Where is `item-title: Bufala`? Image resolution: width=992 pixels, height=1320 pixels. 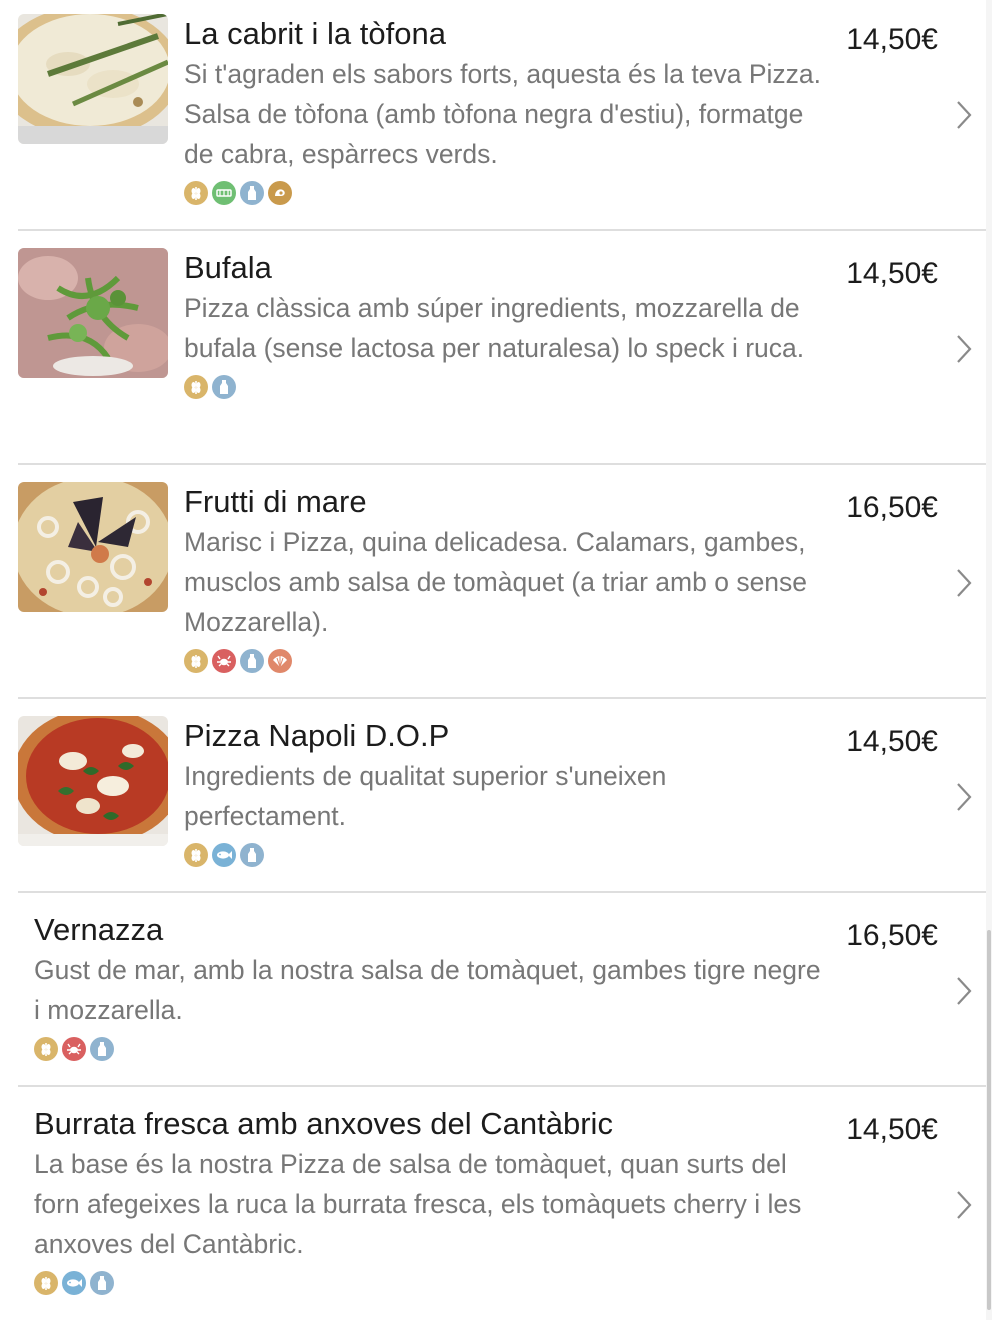
item-title: Bufala is located at coordinates (228, 267).